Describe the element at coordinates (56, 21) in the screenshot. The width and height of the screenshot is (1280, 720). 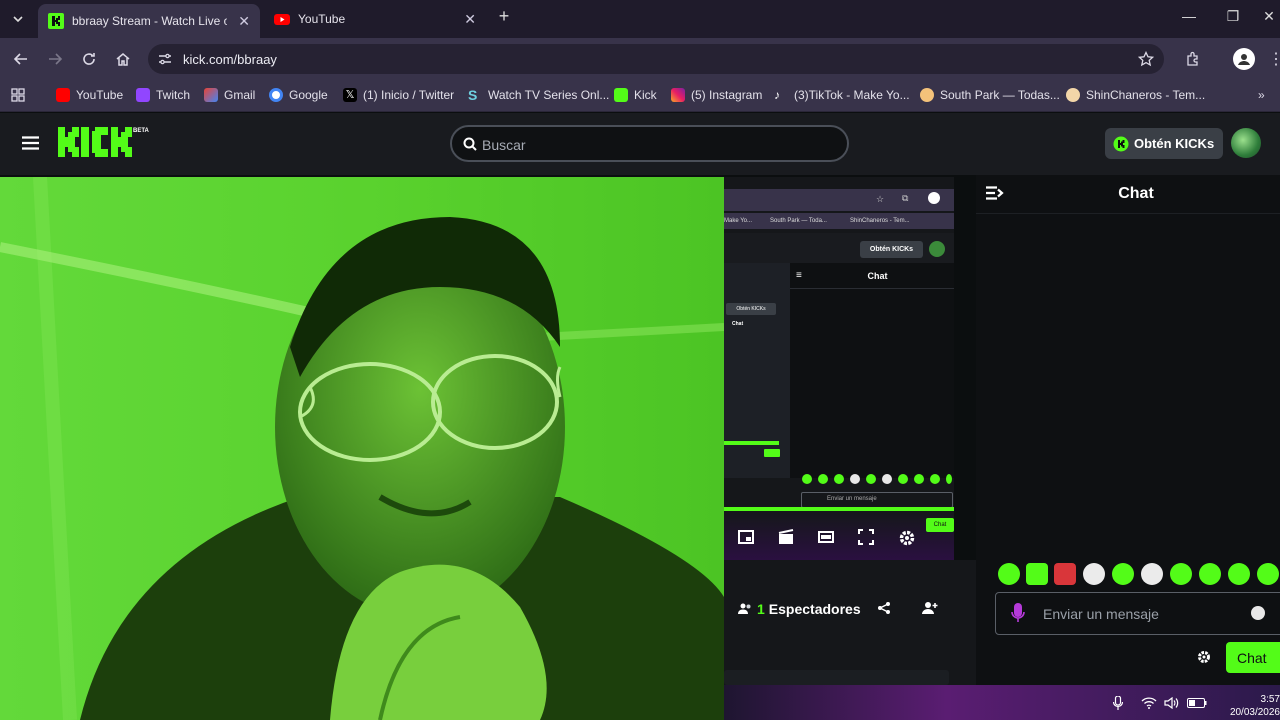
I see `kick-favicon` at that location.